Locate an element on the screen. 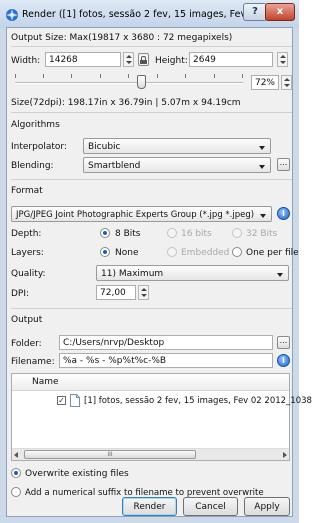 Image resolution: width=320 pixels, height=523 pixels. list-header: Name is located at coordinates (150, 382).